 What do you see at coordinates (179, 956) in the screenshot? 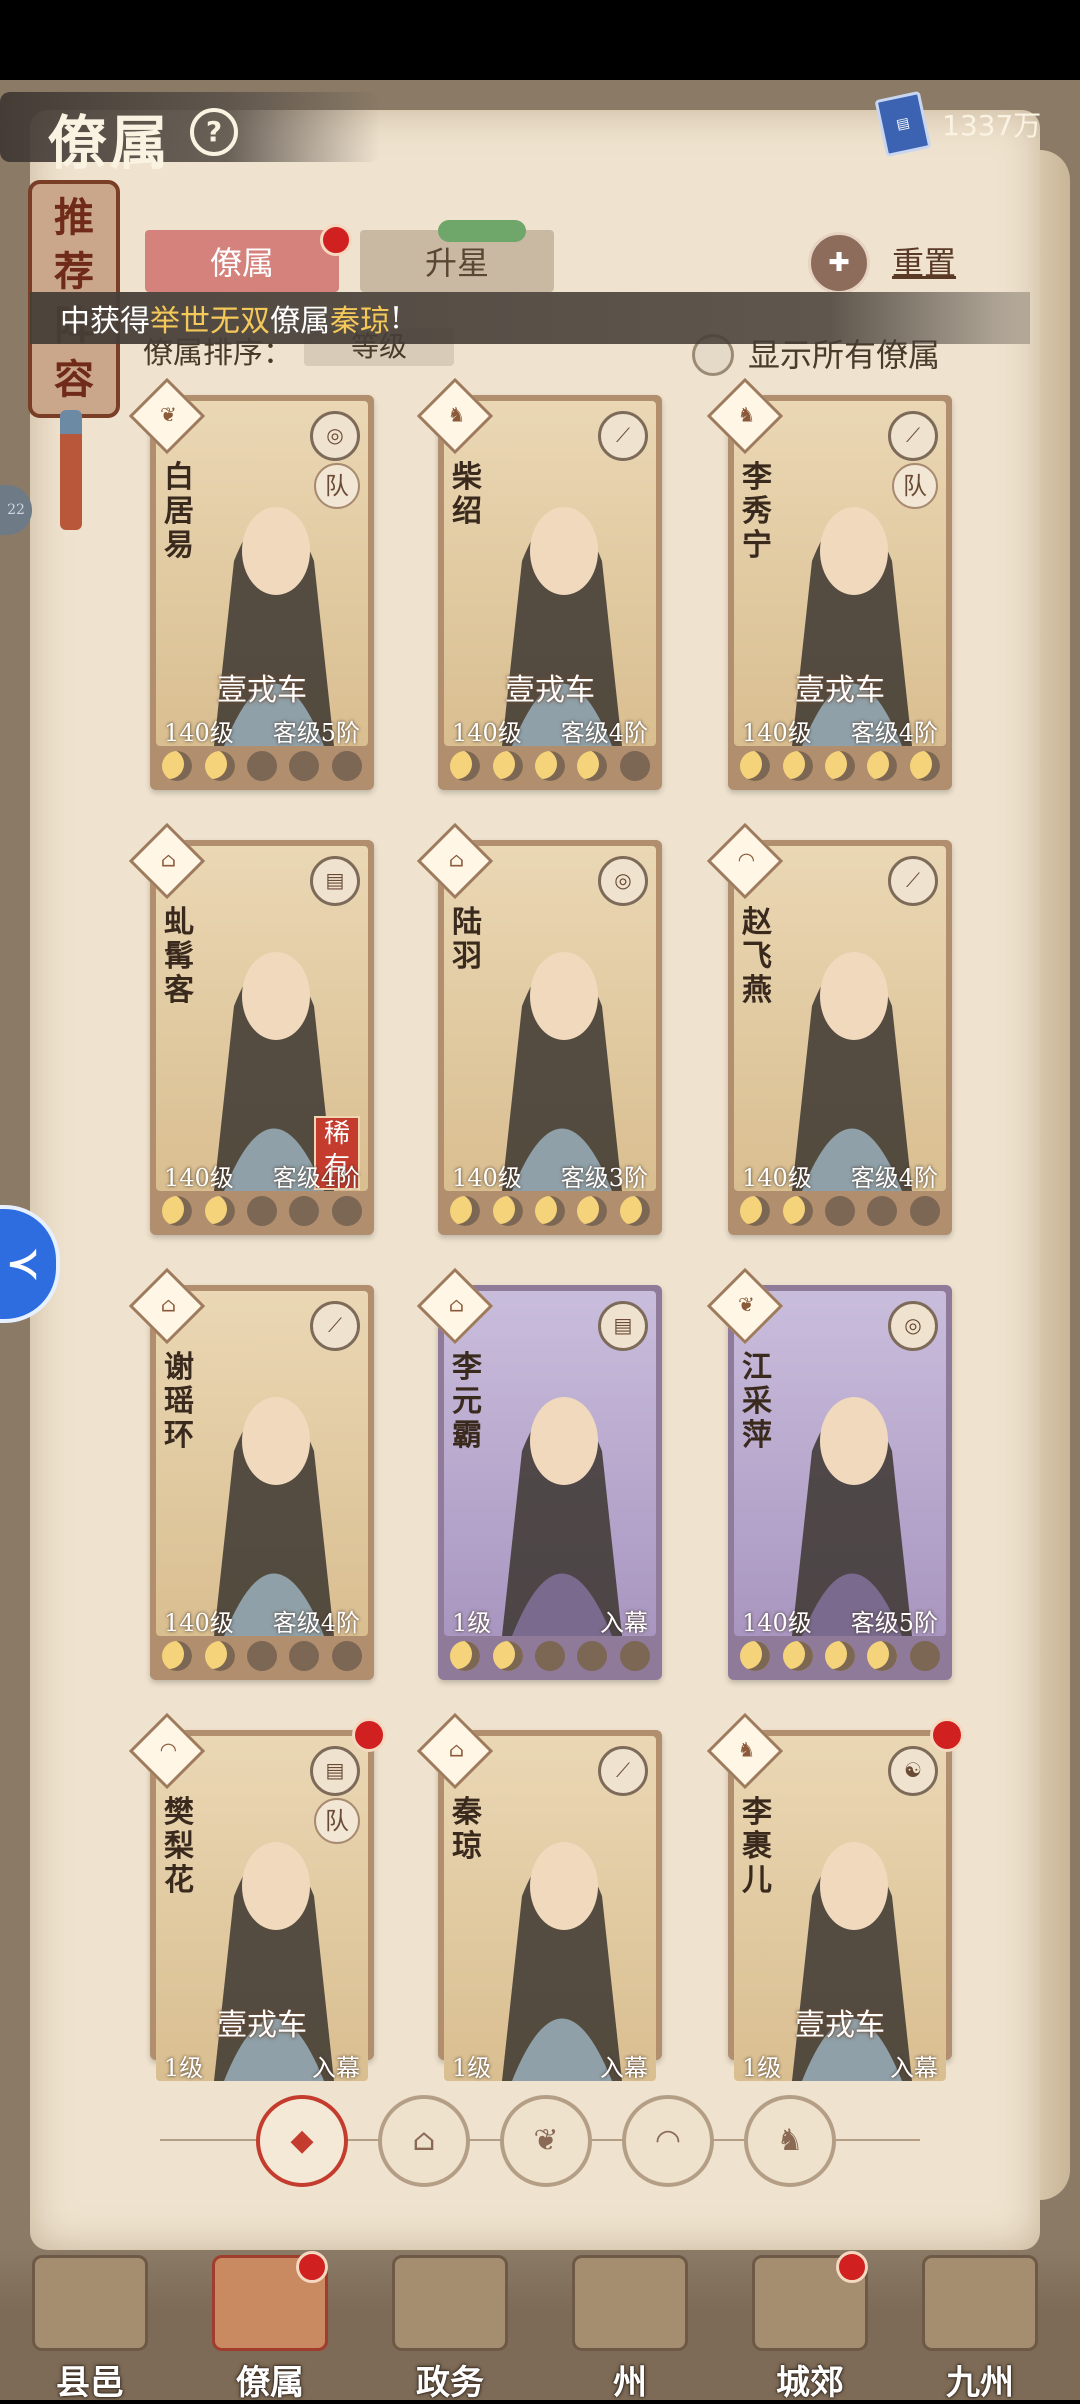
I see `retainer-name: 虬髯客` at bounding box center [179, 956].